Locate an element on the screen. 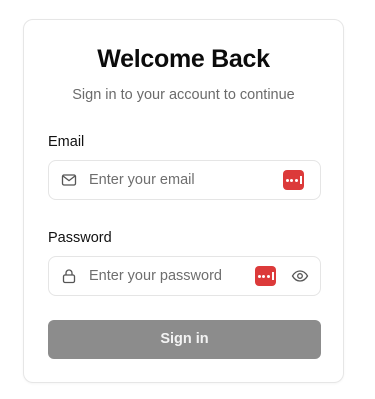 This screenshot has width=375, height=399. password-input is located at coordinates (174, 276).